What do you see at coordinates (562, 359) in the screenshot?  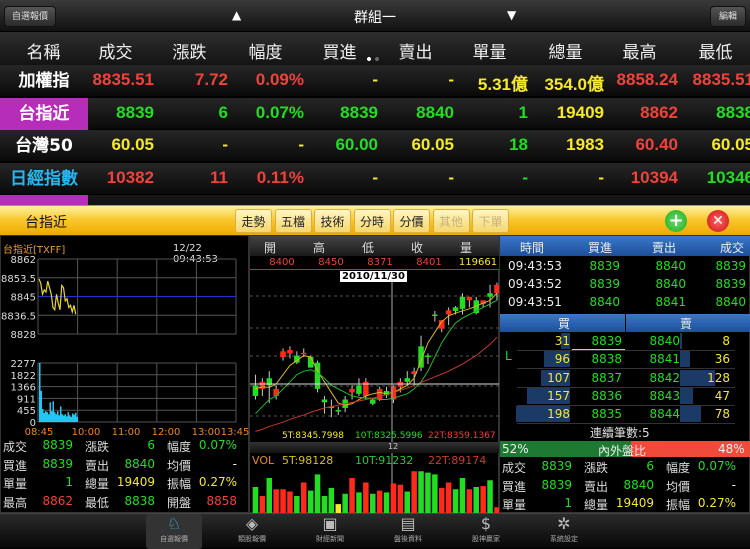 I see `bid-volume: 96` at bounding box center [562, 359].